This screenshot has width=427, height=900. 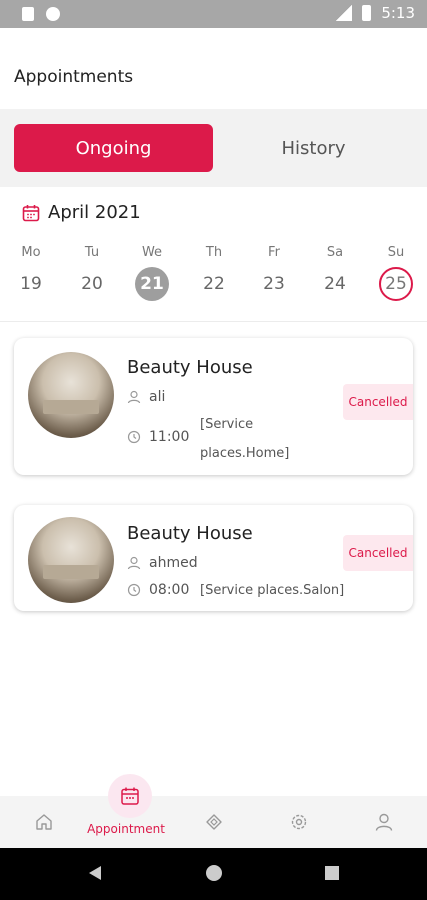 I want to click on day-date-today: 21, so click(x=152, y=284).